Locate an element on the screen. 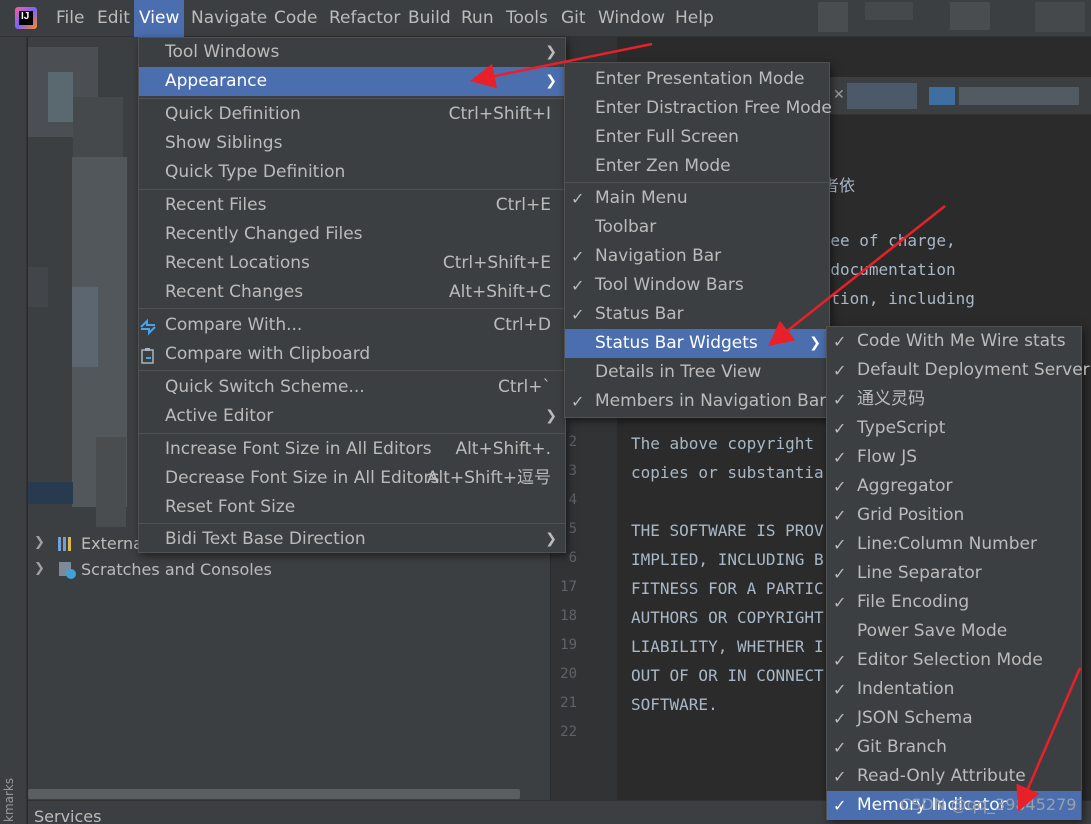 This screenshot has width=1091, height=824. compare-icon is located at coordinates (148, 326).